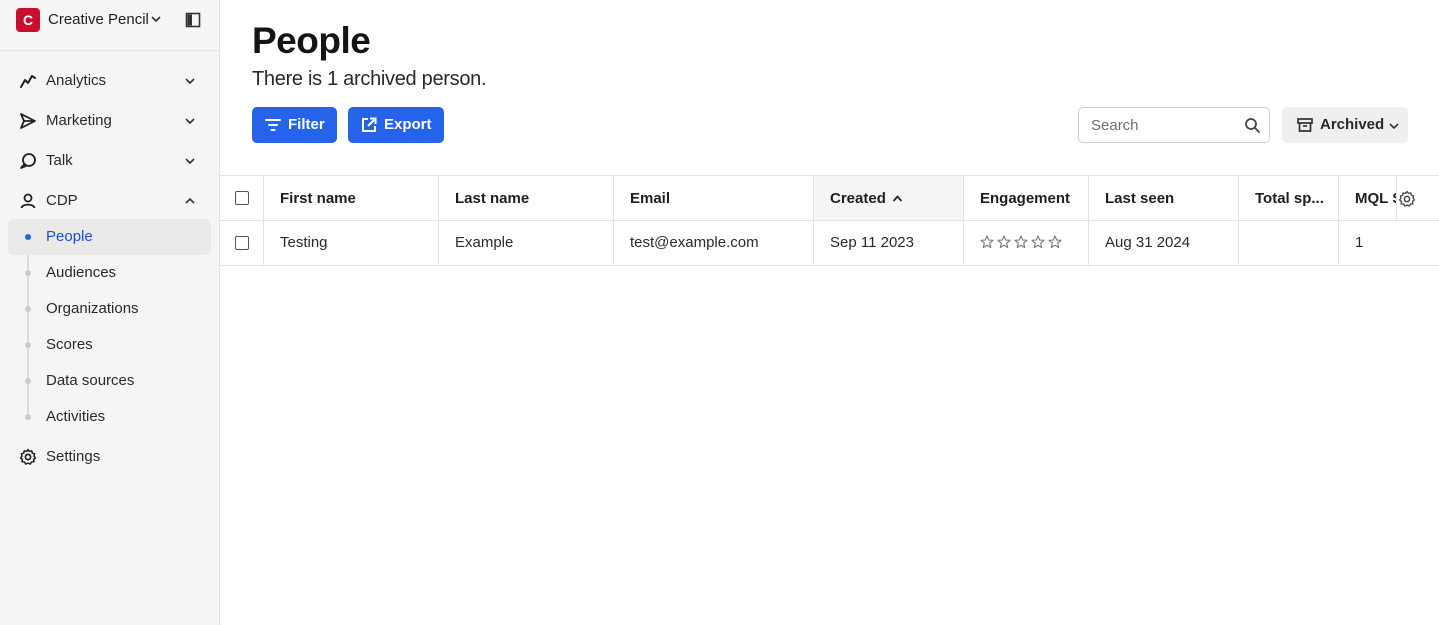 The height and width of the screenshot is (625, 1439). What do you see at coordinates (76, 416) in the screenshot?
I see `sidebar-item-label: Activities` at bounding box center [76, 416].